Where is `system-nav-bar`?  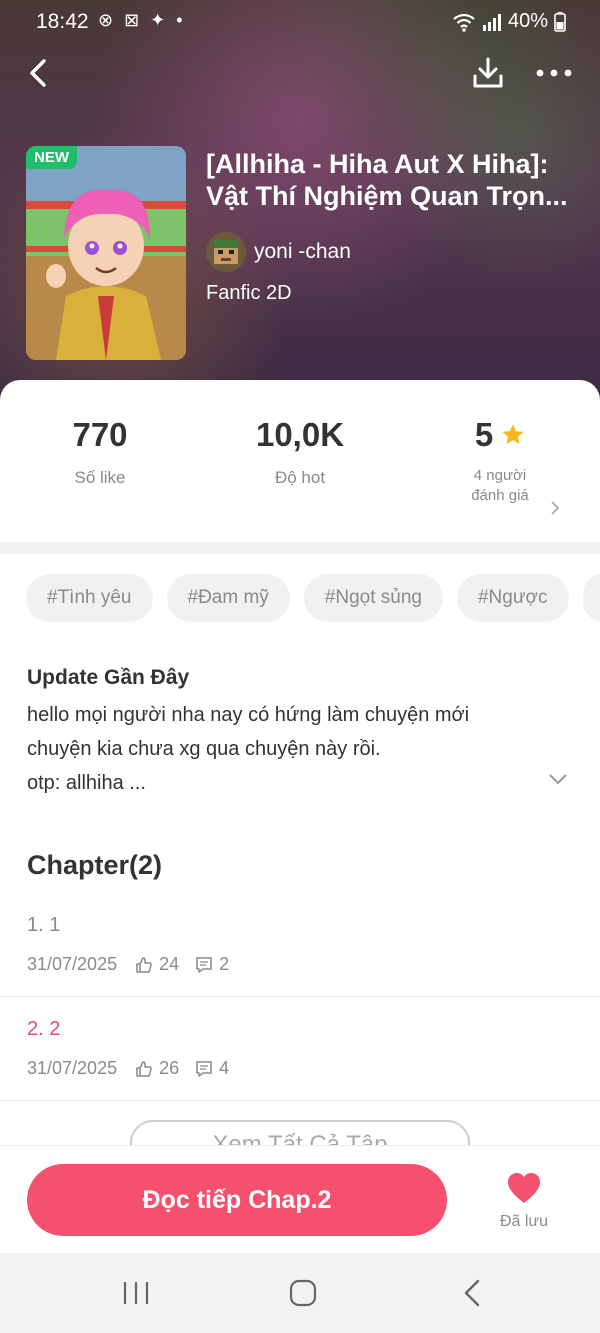 system-nav-bar is located at coordinates (300, 1293).